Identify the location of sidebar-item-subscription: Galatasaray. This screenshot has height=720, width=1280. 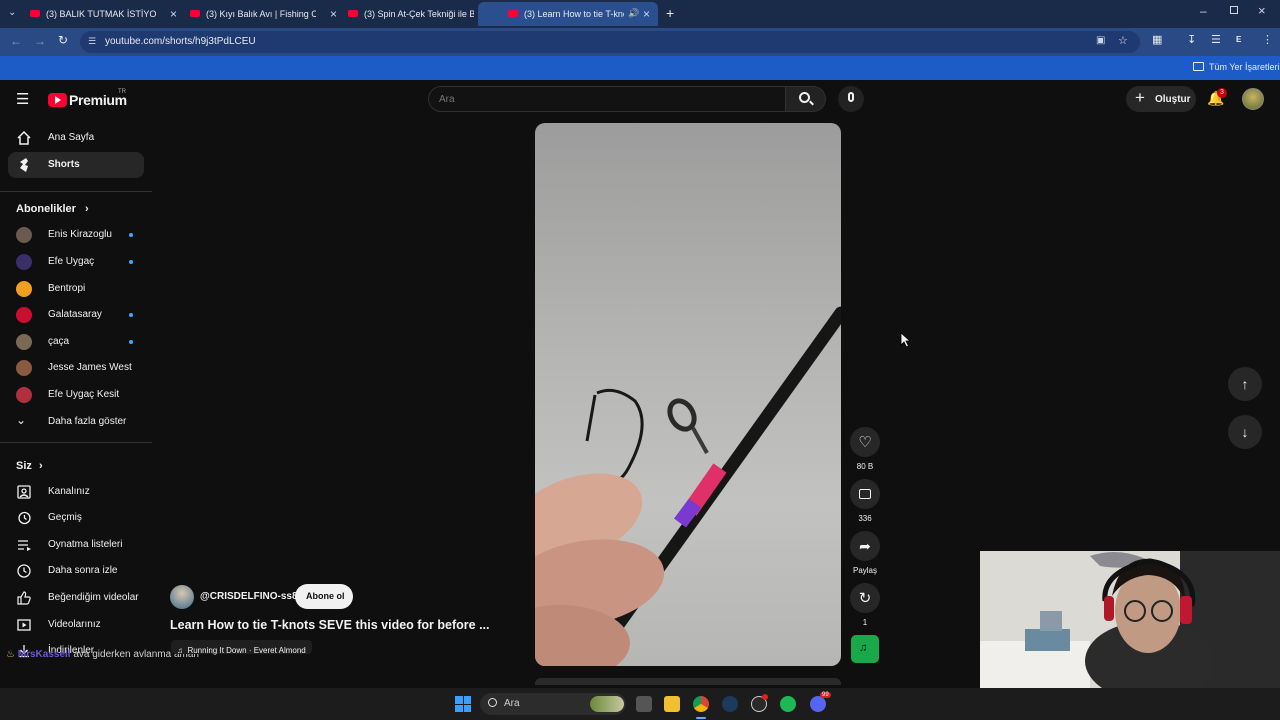
(76, 315).